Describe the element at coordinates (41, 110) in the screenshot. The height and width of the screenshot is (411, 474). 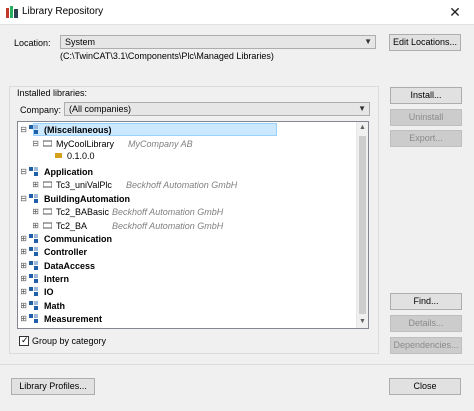
I see `company-label: Company:` at that location.